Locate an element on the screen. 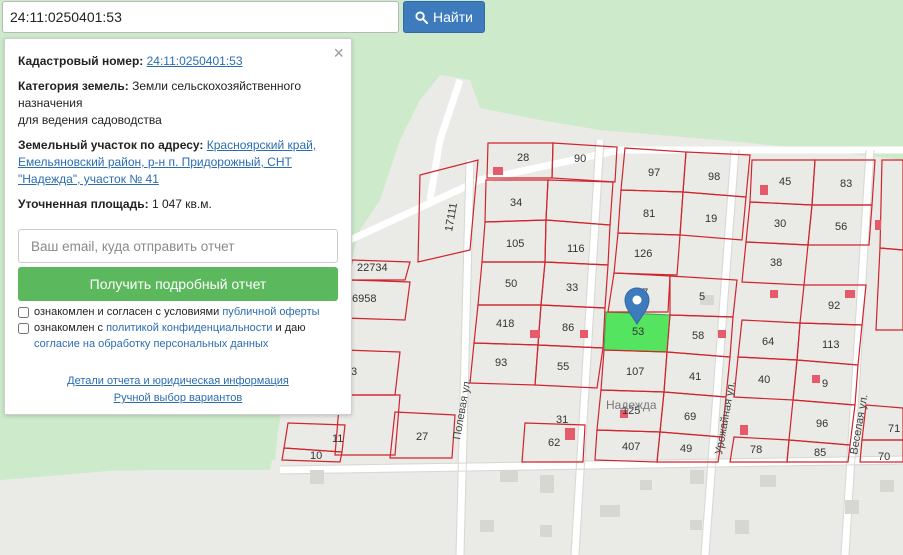 This screenshot has width=903, height=555. plot-label-70: 70 is located at coordinates (884, 457).